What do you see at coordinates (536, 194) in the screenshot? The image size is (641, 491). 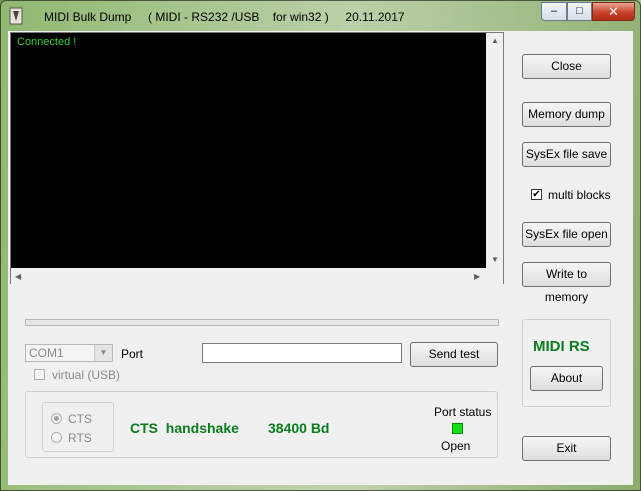 I see `multi-blocks-checkbox: ✔` at bounding box center [536, 194].